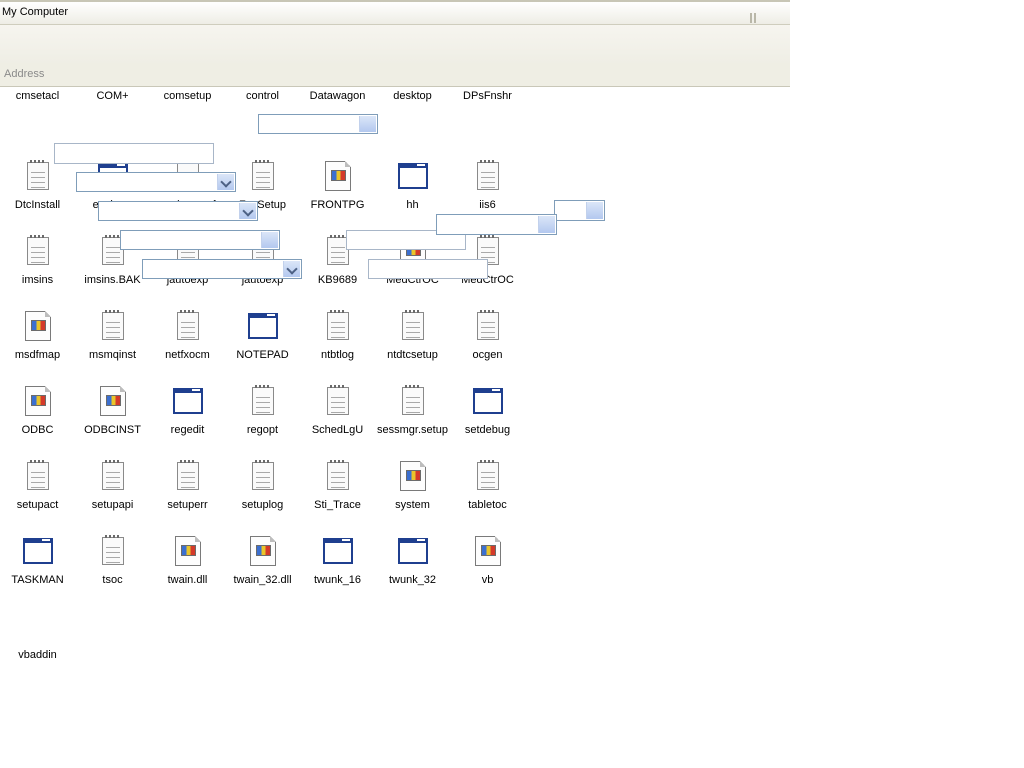  I want to click on file-item-label: vb, so click(487, 580).